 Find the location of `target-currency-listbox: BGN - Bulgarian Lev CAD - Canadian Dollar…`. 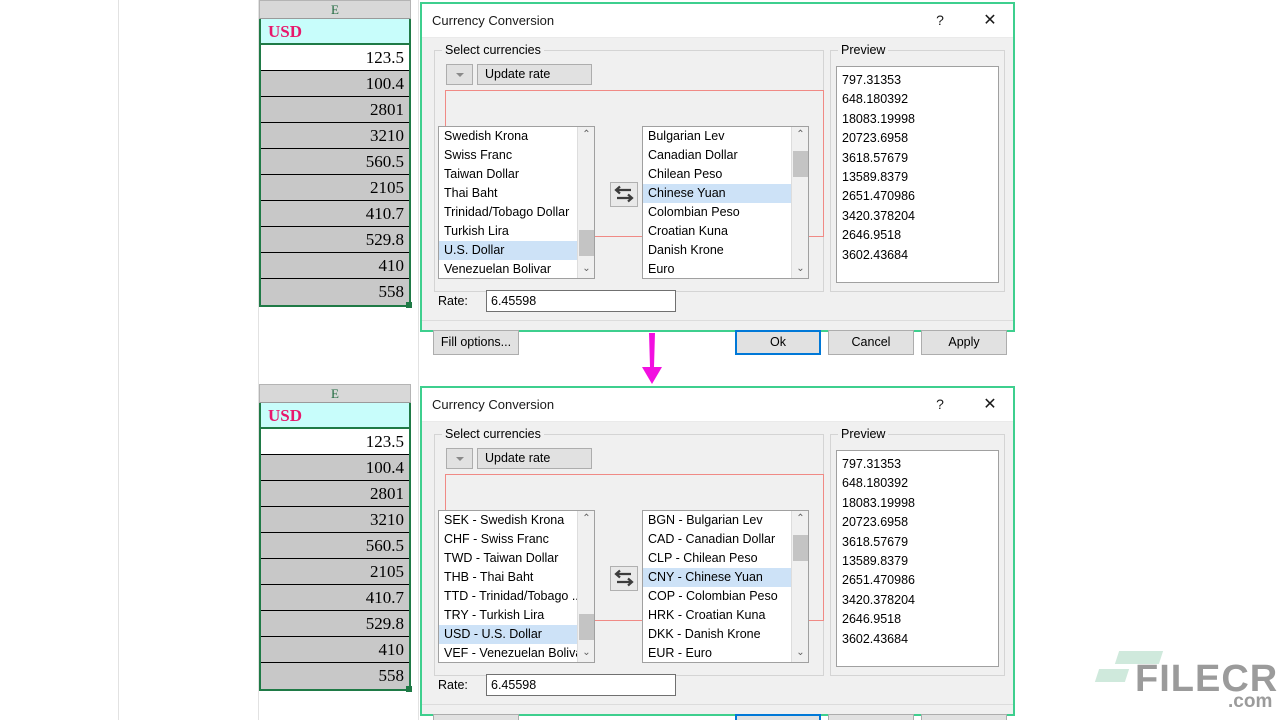

target-currency-listbox: BGN - Bulgarian Lev CAD - Canadian Dollar… is located at coordinates (725, 586).